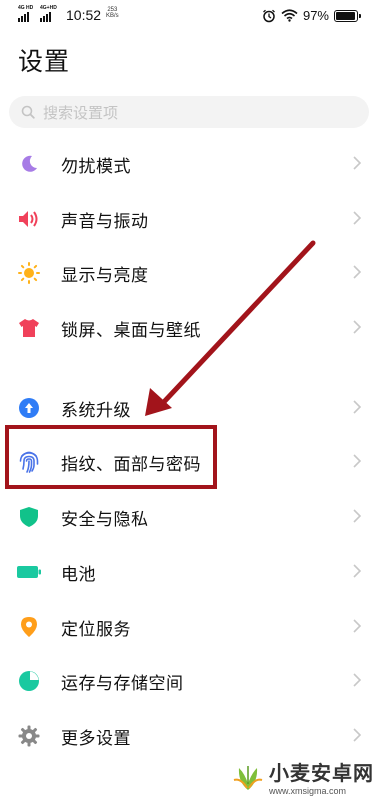 This screenshot has width=378, height=800. I want to click on signal-type-label: 4G+HD, so click(48, 8).